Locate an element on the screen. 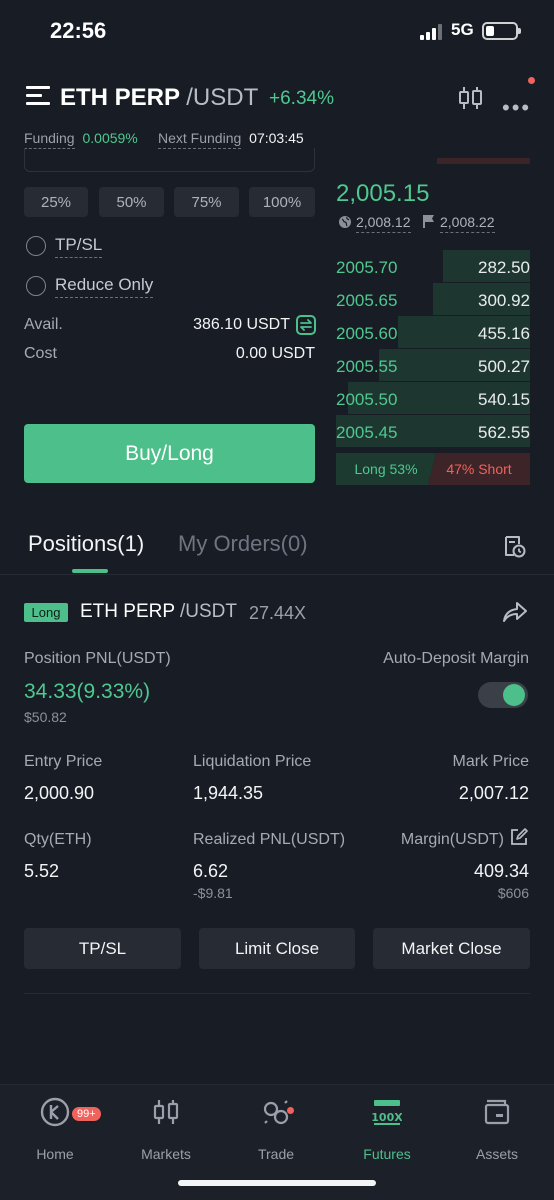 The height and width of the screenshot is (1200, 554). pair-quote: /USDT is located at coordinates (222, 97).